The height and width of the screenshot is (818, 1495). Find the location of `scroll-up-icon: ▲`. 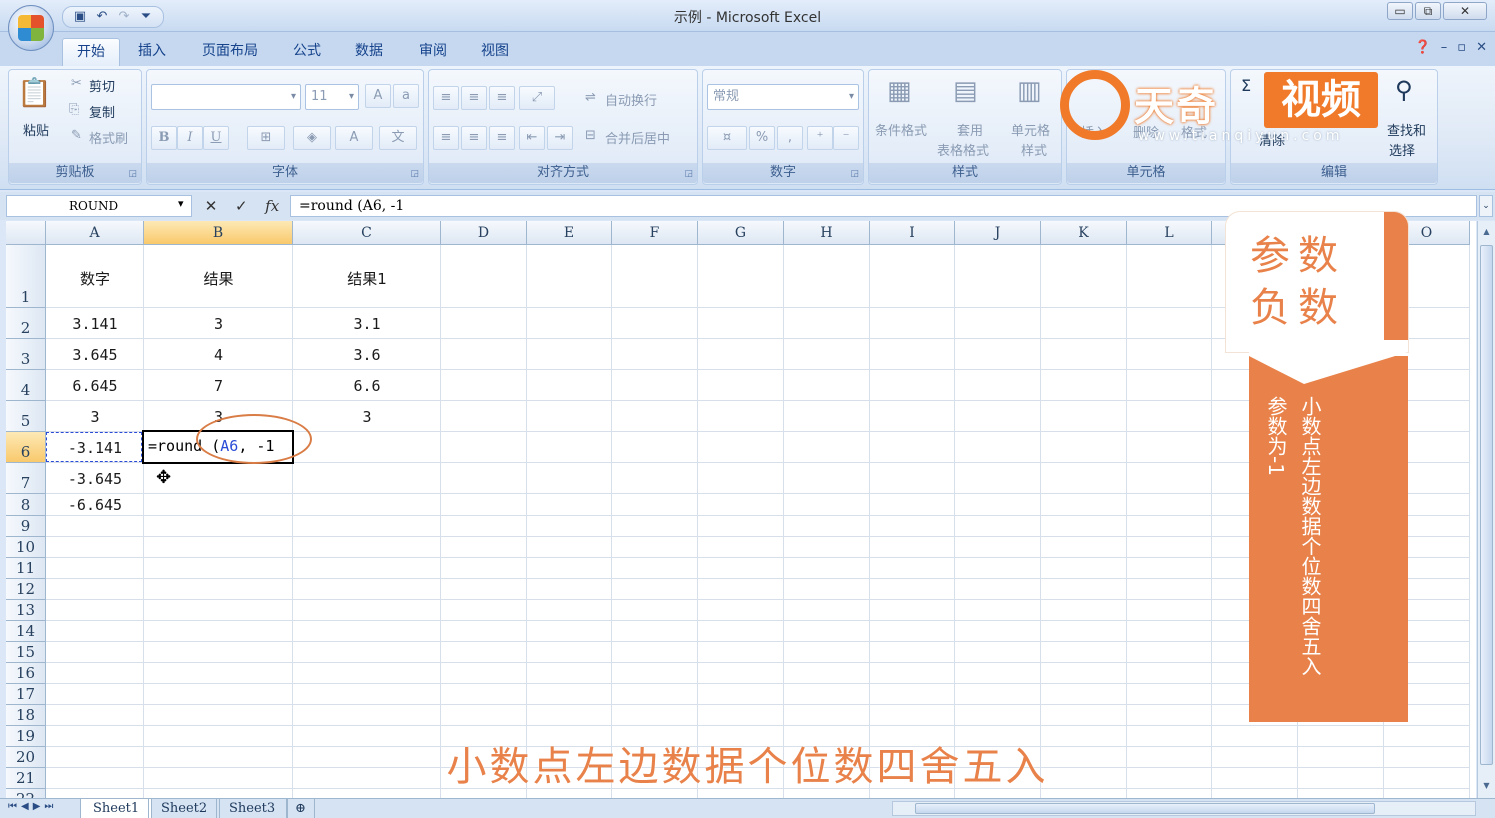

scroll-up-icon: ▲ is located at coordinates (1486, 232).